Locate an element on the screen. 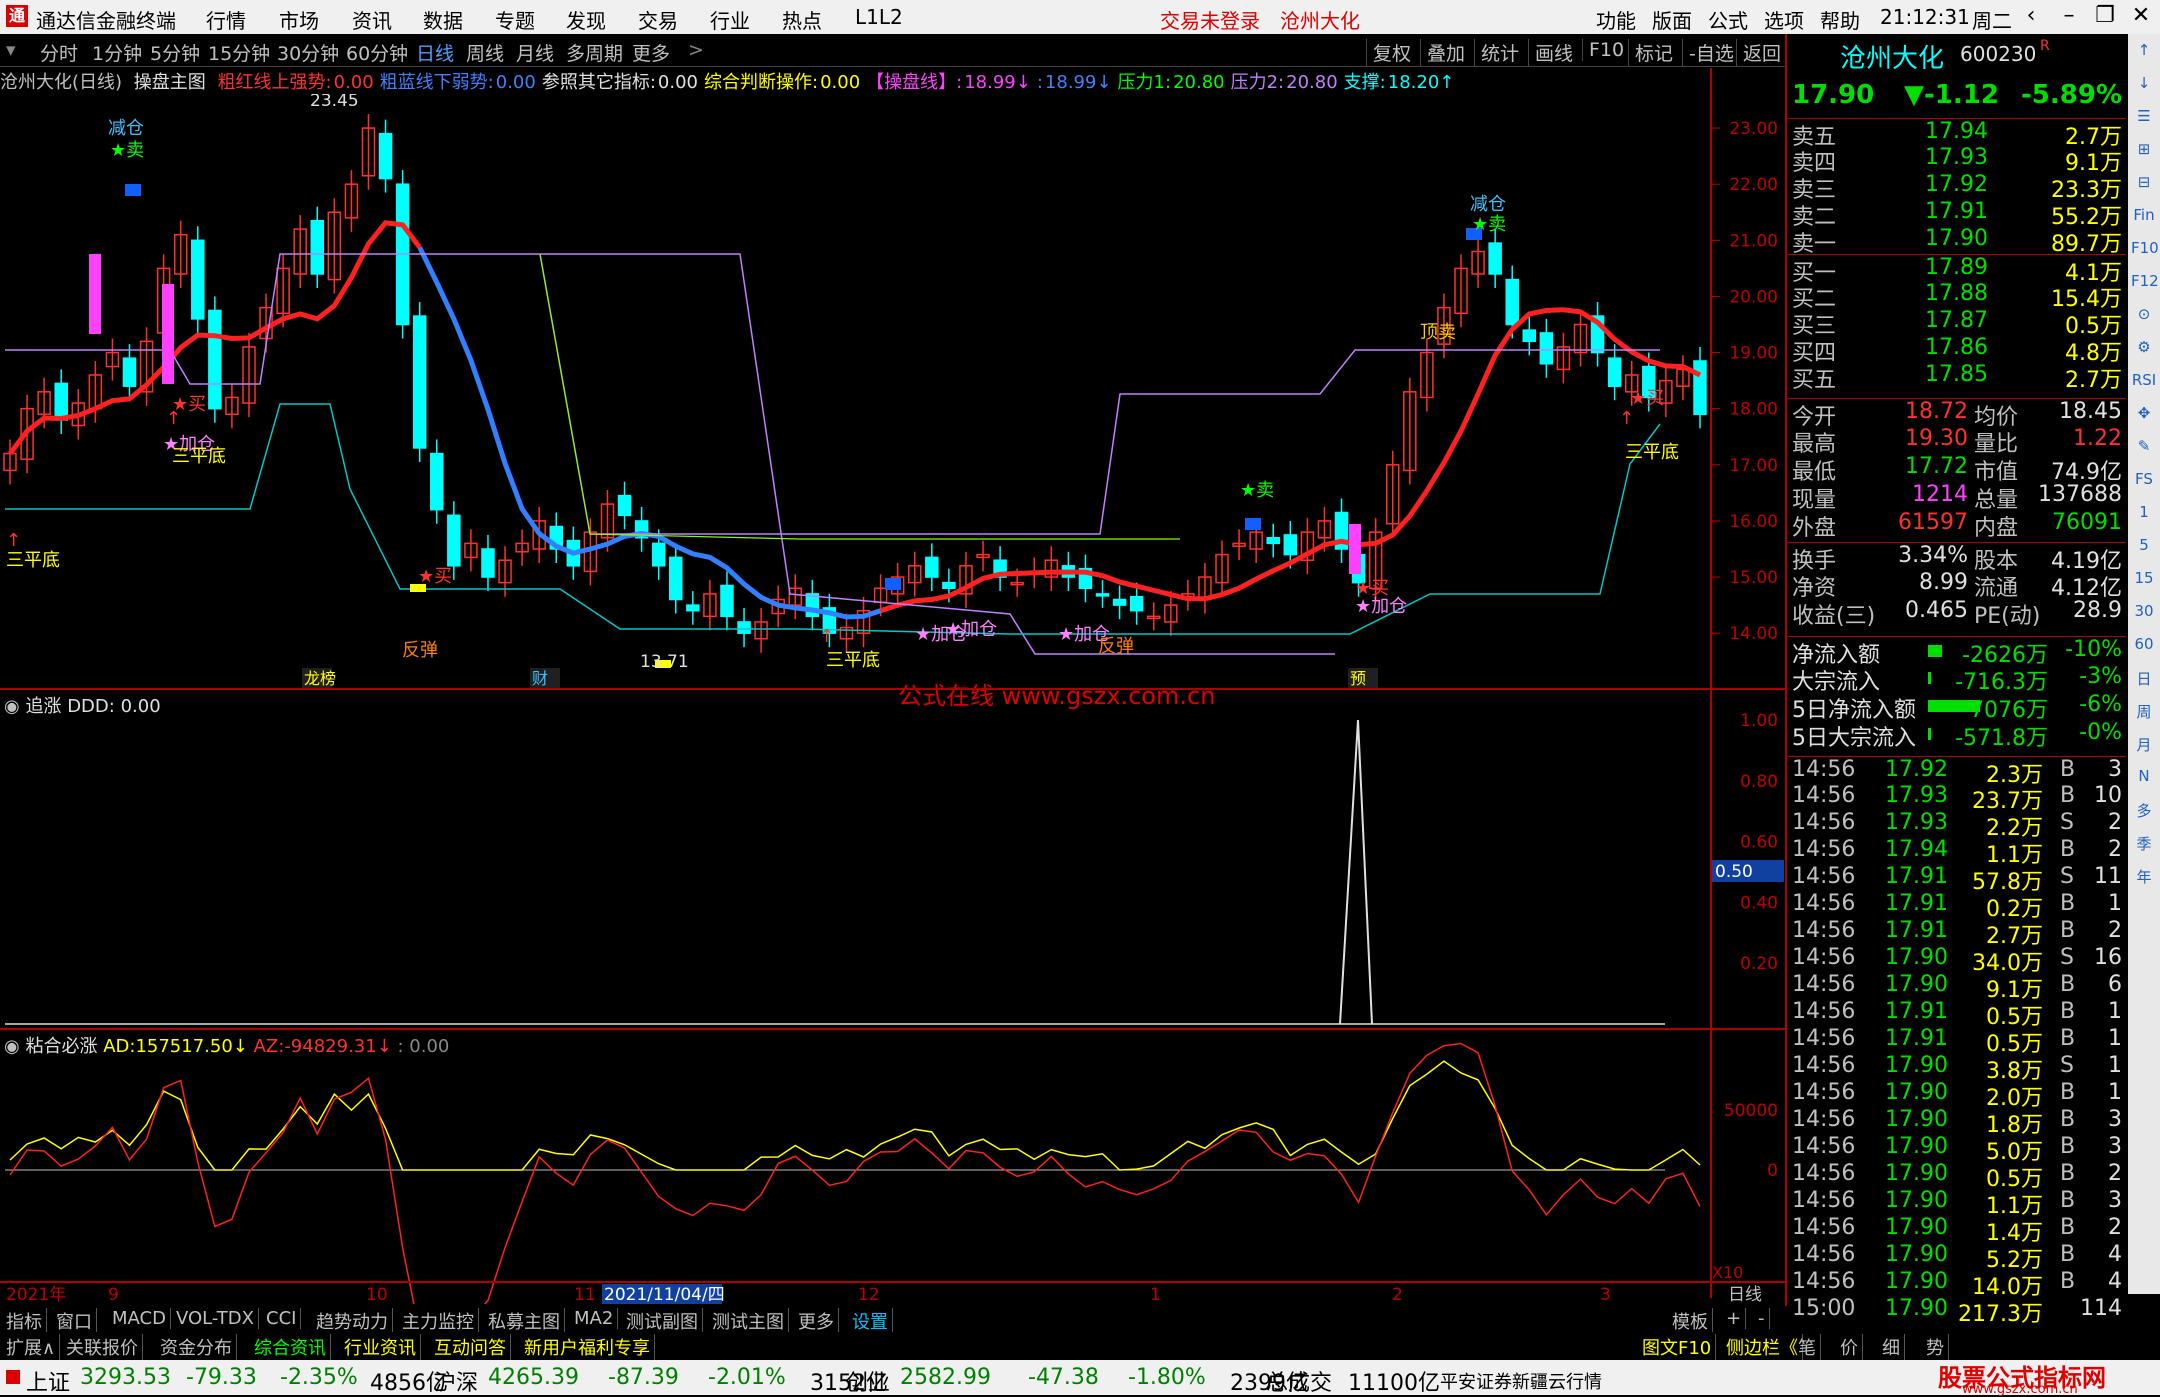 This screenshot has width=2160, height=1397. period-more: 更多 is located at coordinates (651, 52).